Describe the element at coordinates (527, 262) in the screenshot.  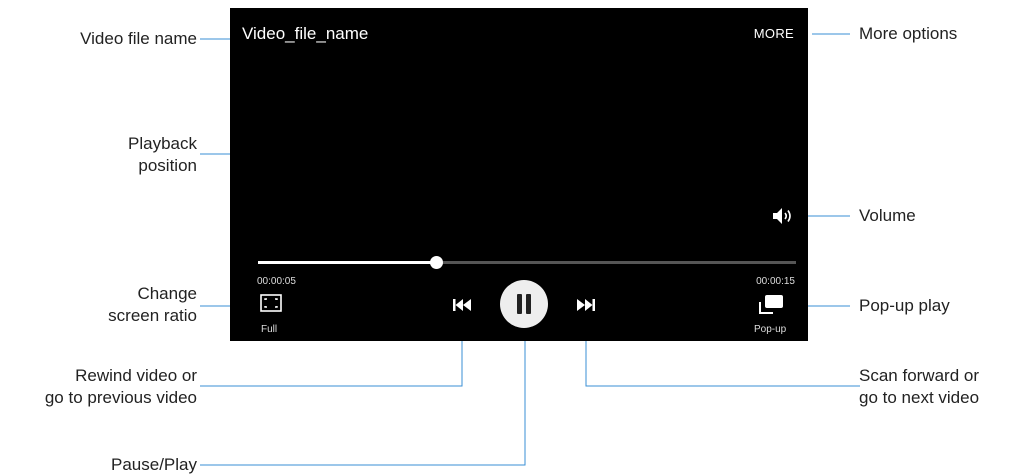
I see `playback-seekbar` at that location.